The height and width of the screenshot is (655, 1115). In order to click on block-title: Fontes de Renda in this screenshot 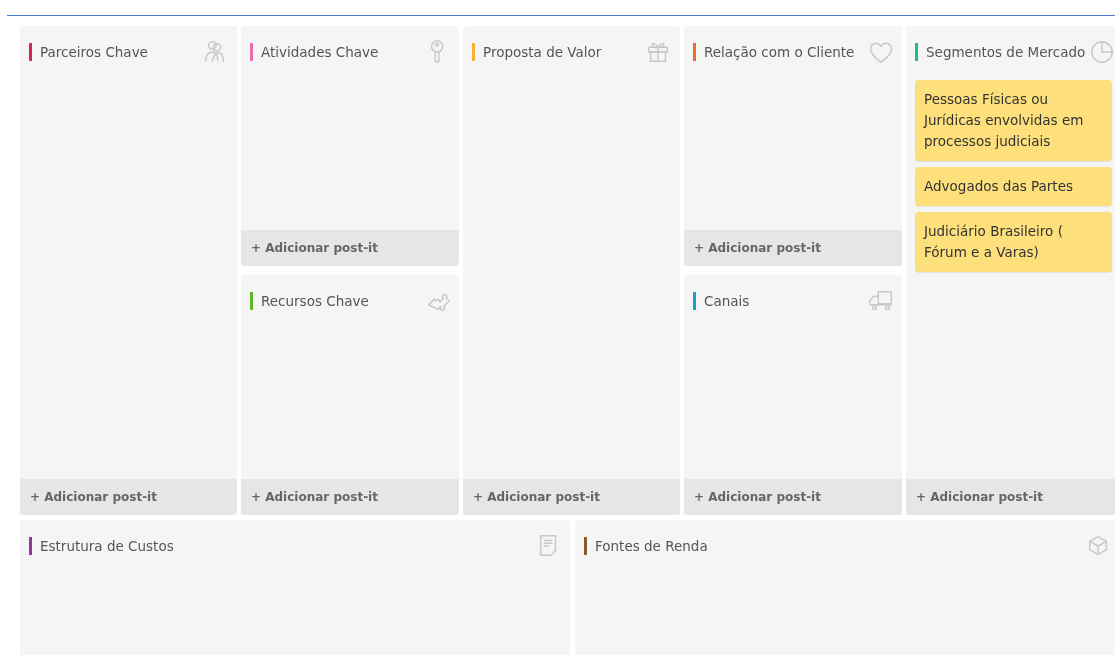, I will do `click(646, 546)`.